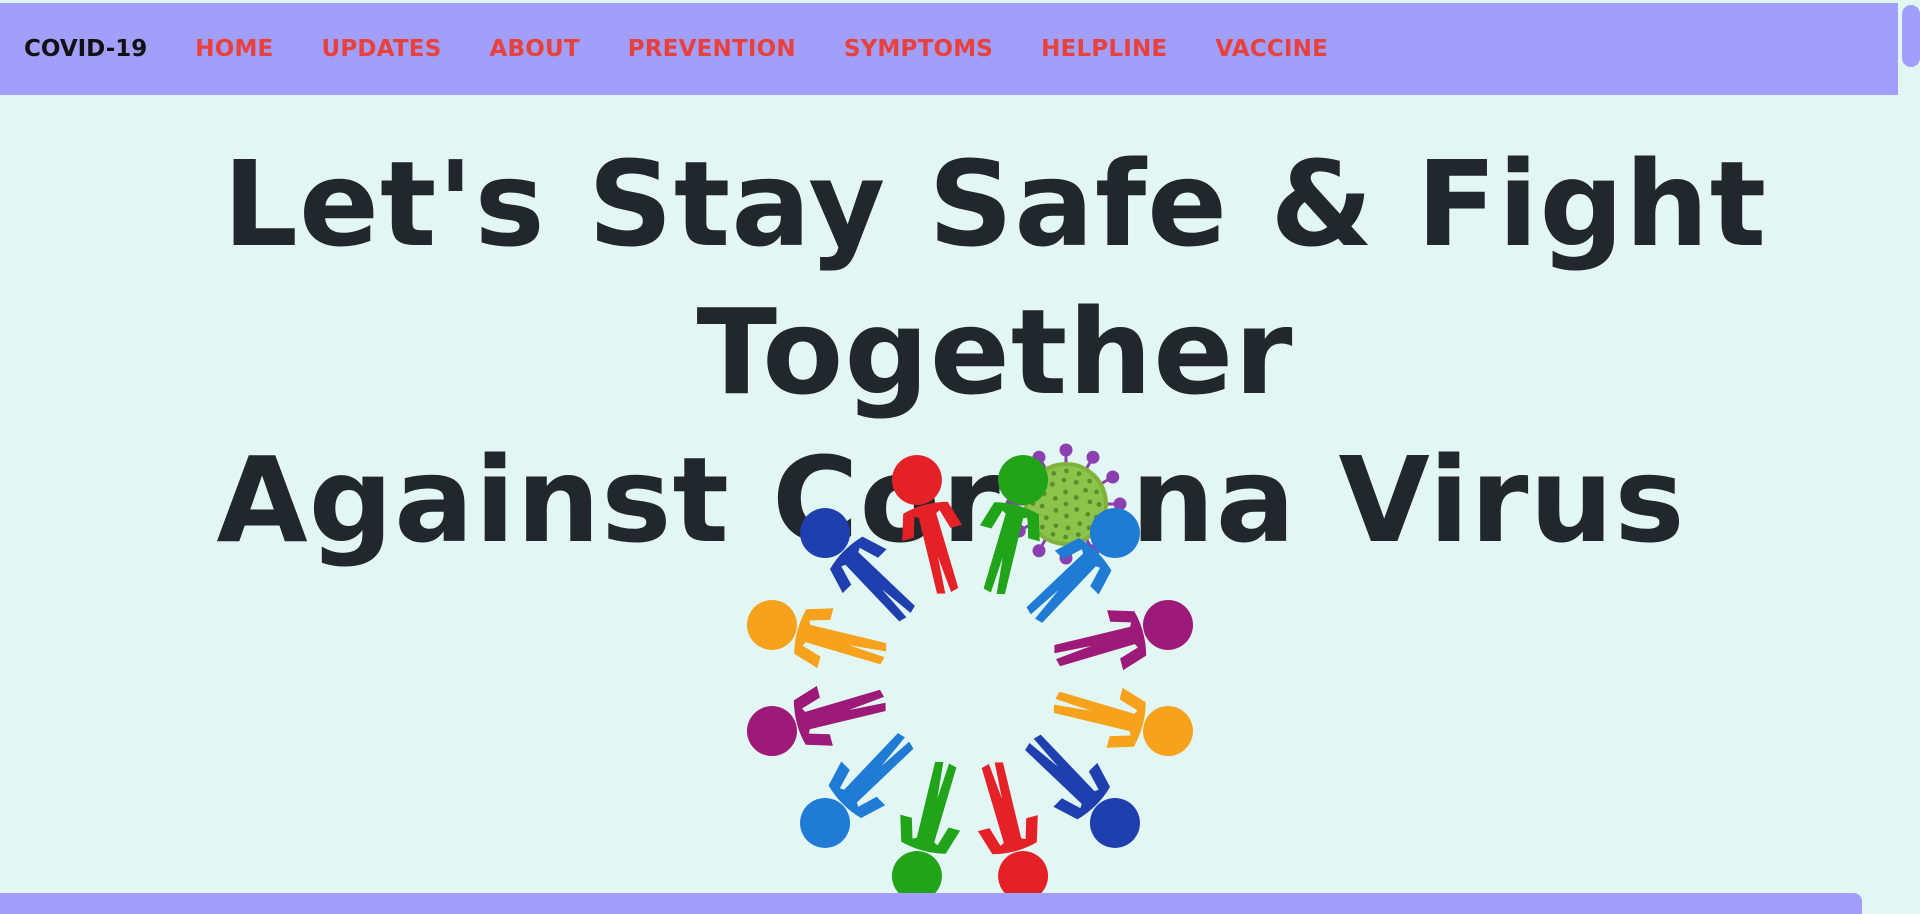 The image size is (1920, 914). I want to click on nav-link-updates: UPDATES, so click(381, 49).